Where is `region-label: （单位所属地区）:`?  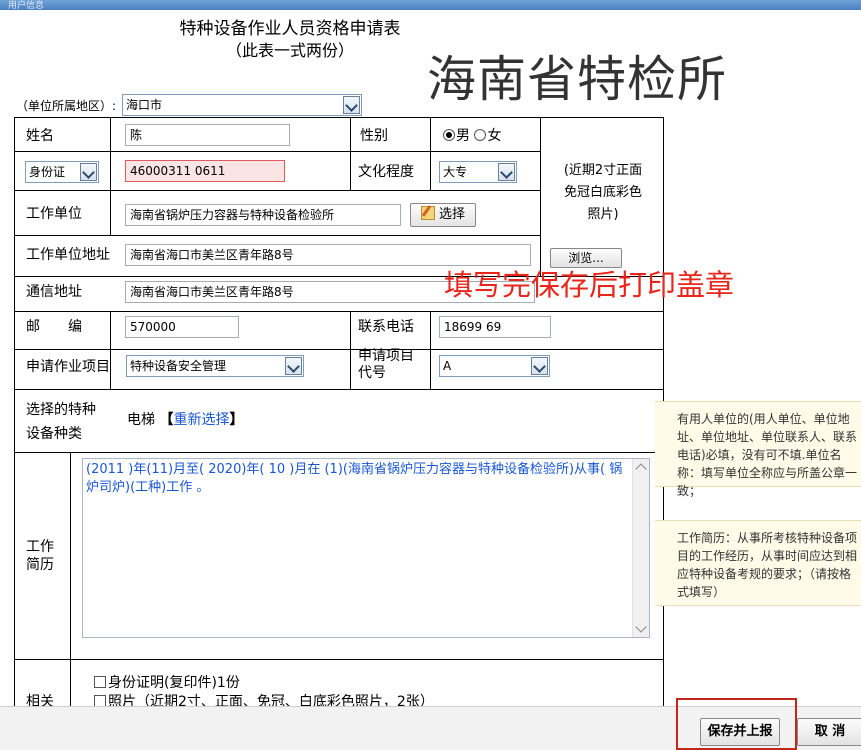
region-label: （单位所属地区）: is located at coordinates (66, 106).